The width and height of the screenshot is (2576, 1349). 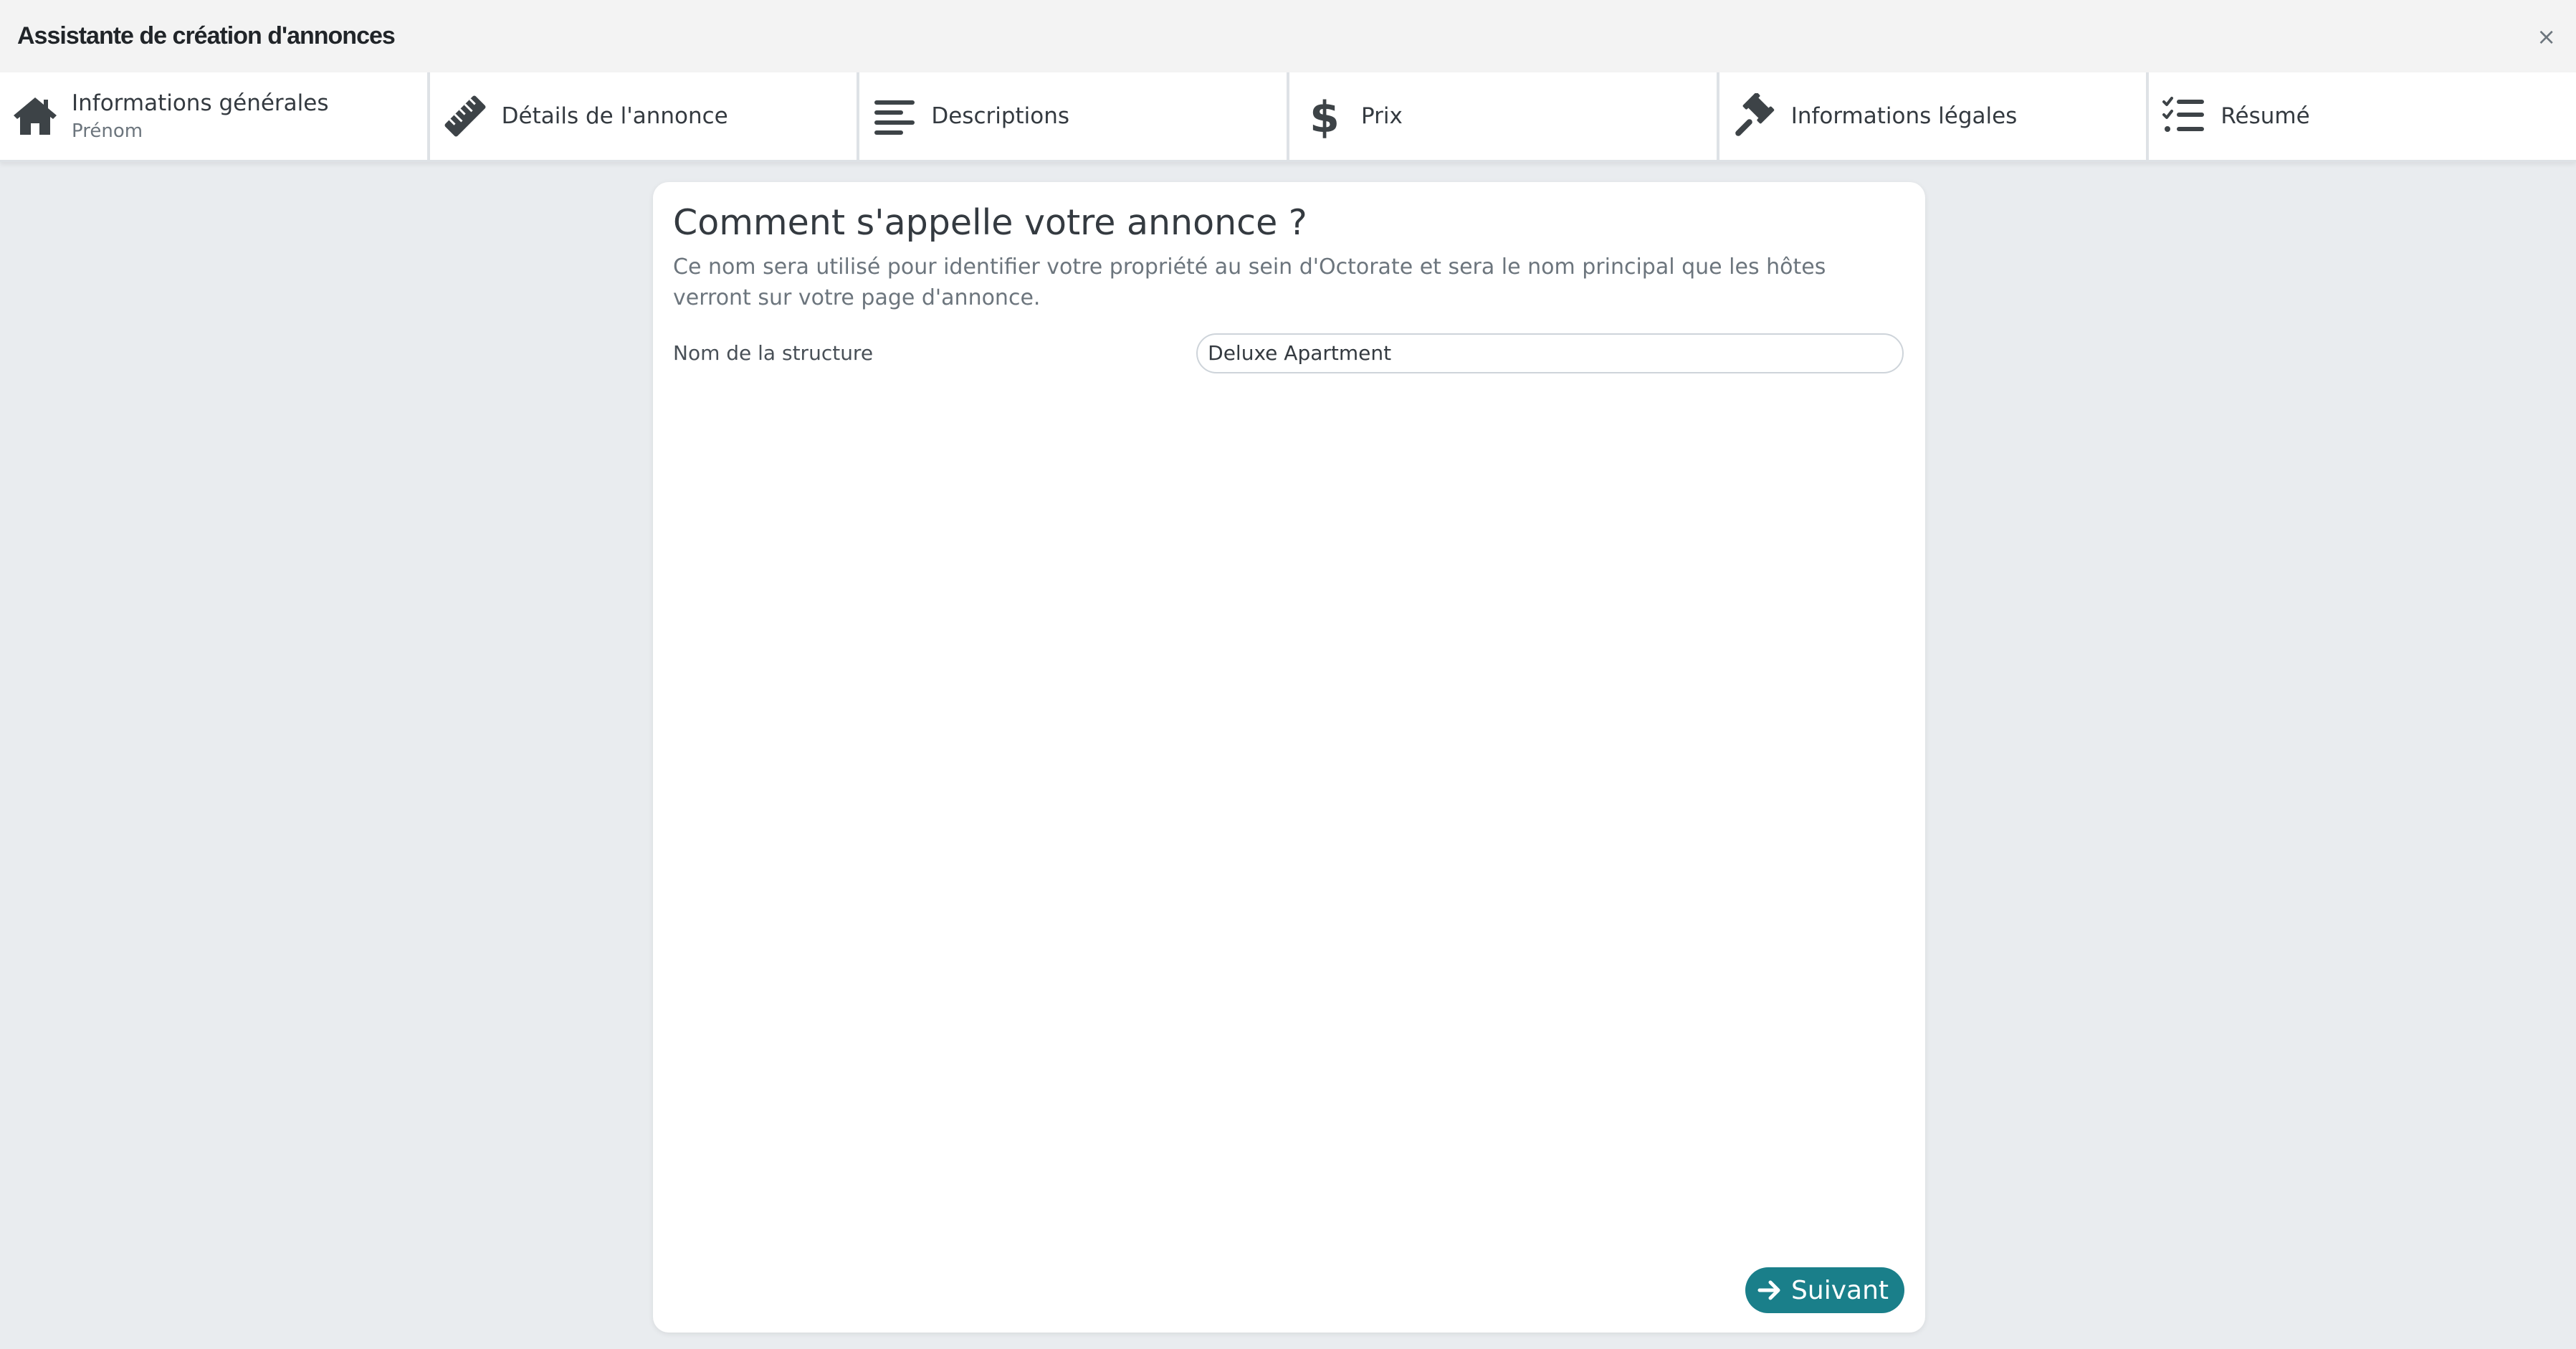 What do you see at coordinates (107, 131) in the screenshot?
I see `step-sublabel: Prénom` at bounding box center [107, 131].